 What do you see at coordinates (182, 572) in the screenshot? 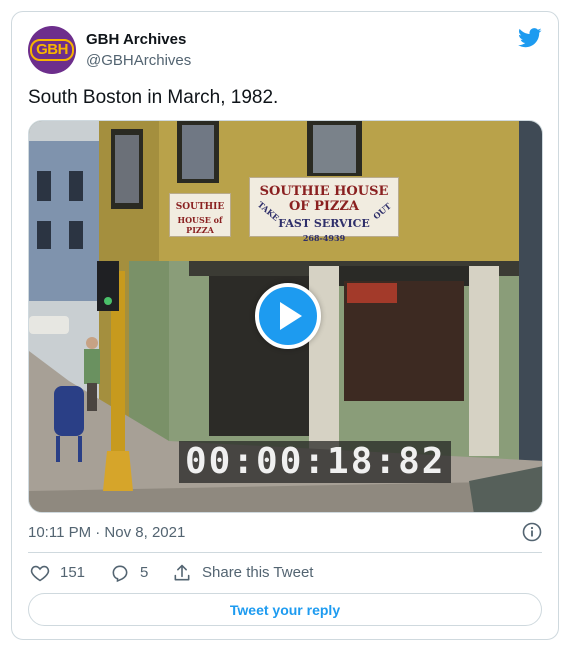
I see `share-icon` at bounding box center [182, 572].